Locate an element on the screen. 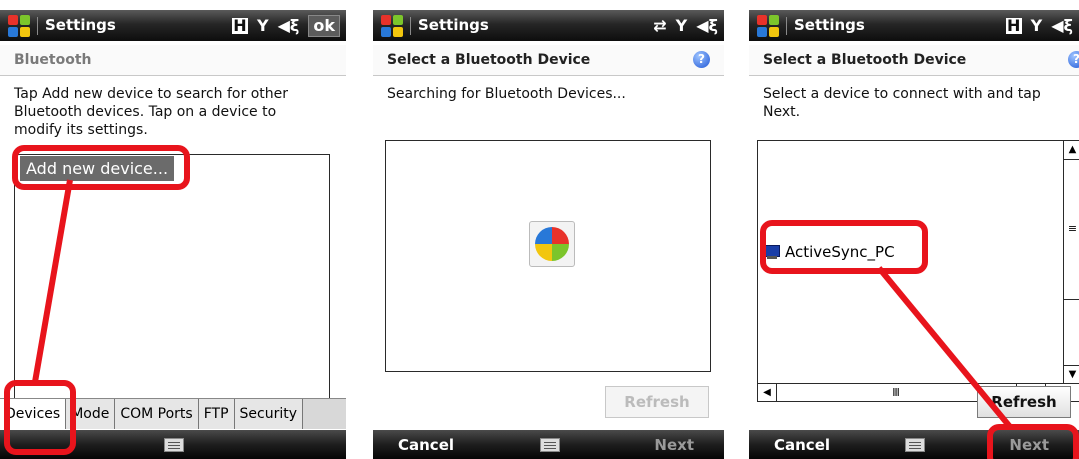 This screenshot has width=1079, height=459. help-icon: ? is located at coordinates (701, 59).